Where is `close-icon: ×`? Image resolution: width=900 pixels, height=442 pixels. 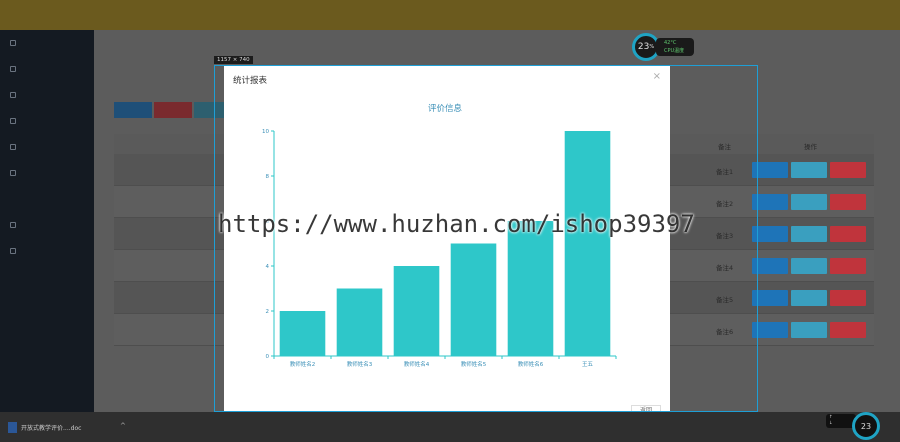
close-icon: × is located at coordinates (657, 76).